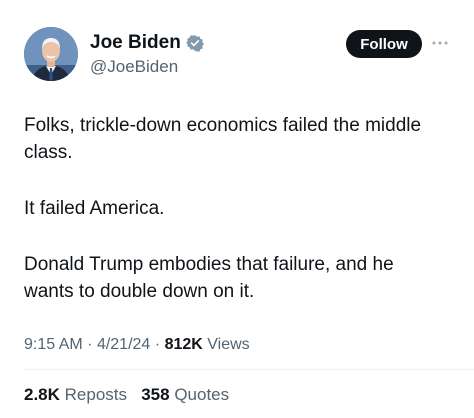 Image resolution: width=474 pixels, height=418 pixels. I want to click on author-handle: @JoeBiden, so click(134, 67).